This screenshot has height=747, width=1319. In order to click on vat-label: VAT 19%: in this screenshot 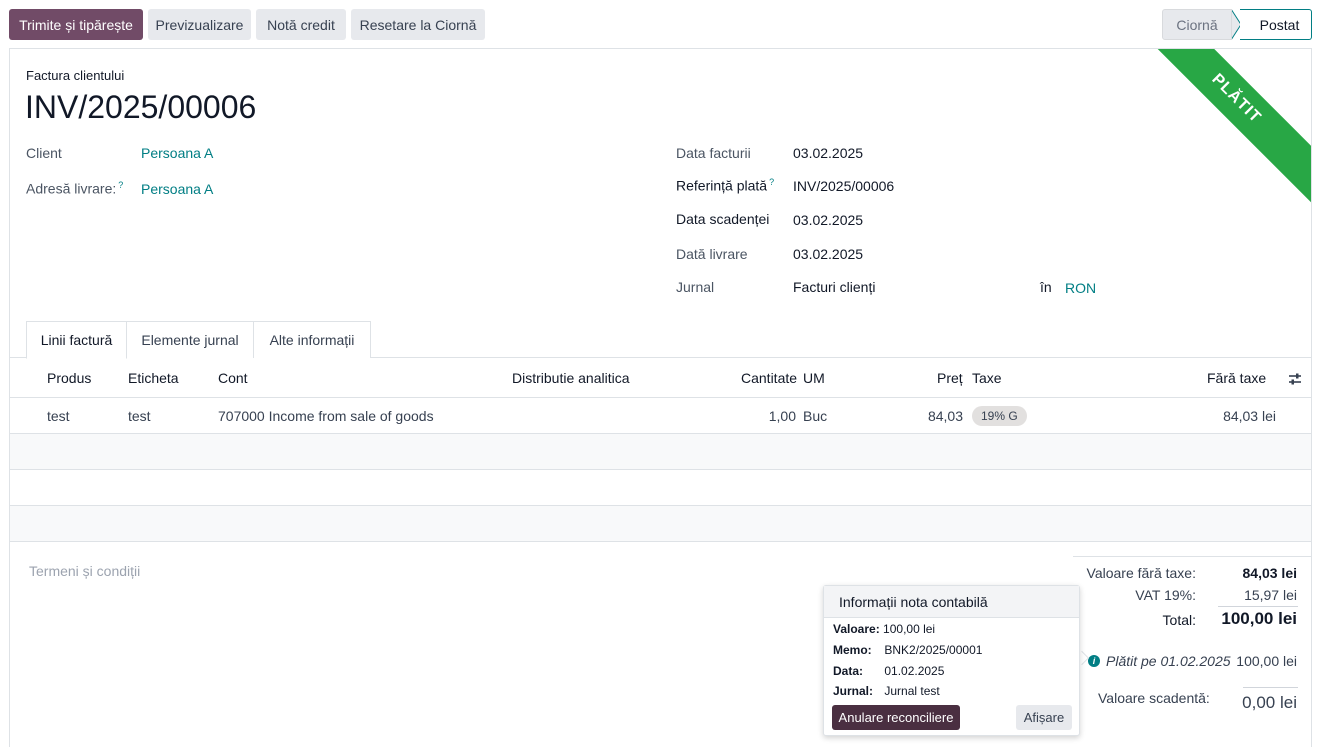, I will do `click(1165, 595)`.